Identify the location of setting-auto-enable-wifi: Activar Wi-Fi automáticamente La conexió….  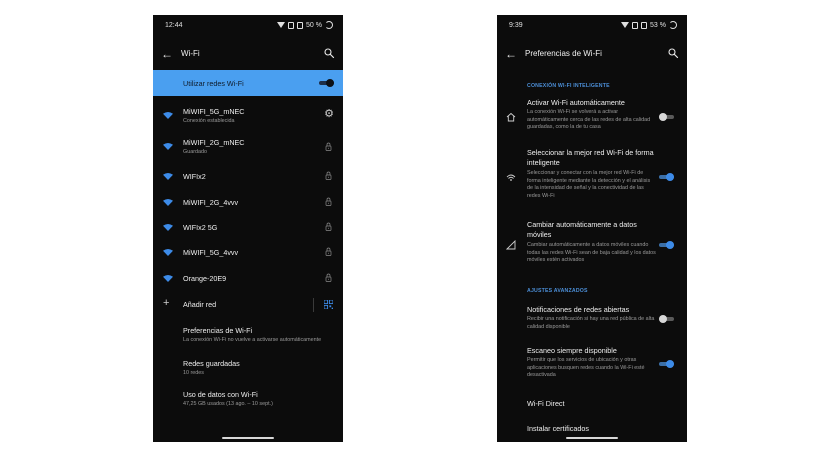
(592, 118).